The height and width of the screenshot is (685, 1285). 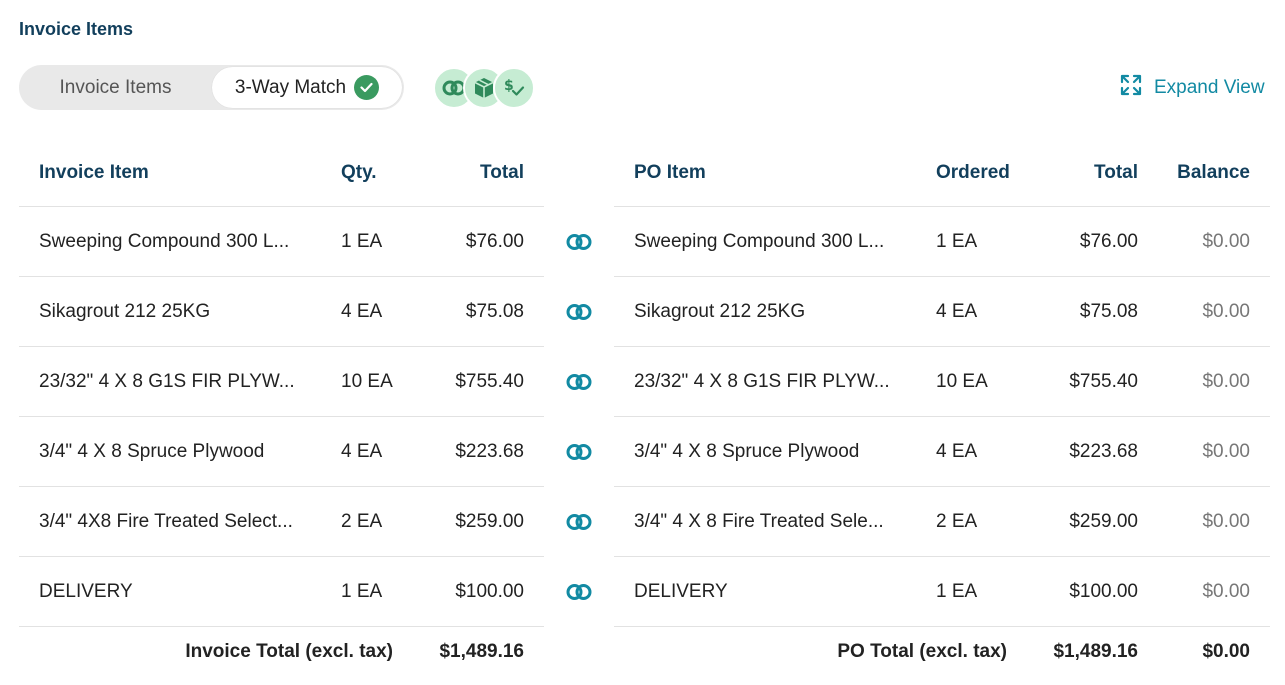 I want to click on po-item-total: $259.00, so click(x=1103, y=521).